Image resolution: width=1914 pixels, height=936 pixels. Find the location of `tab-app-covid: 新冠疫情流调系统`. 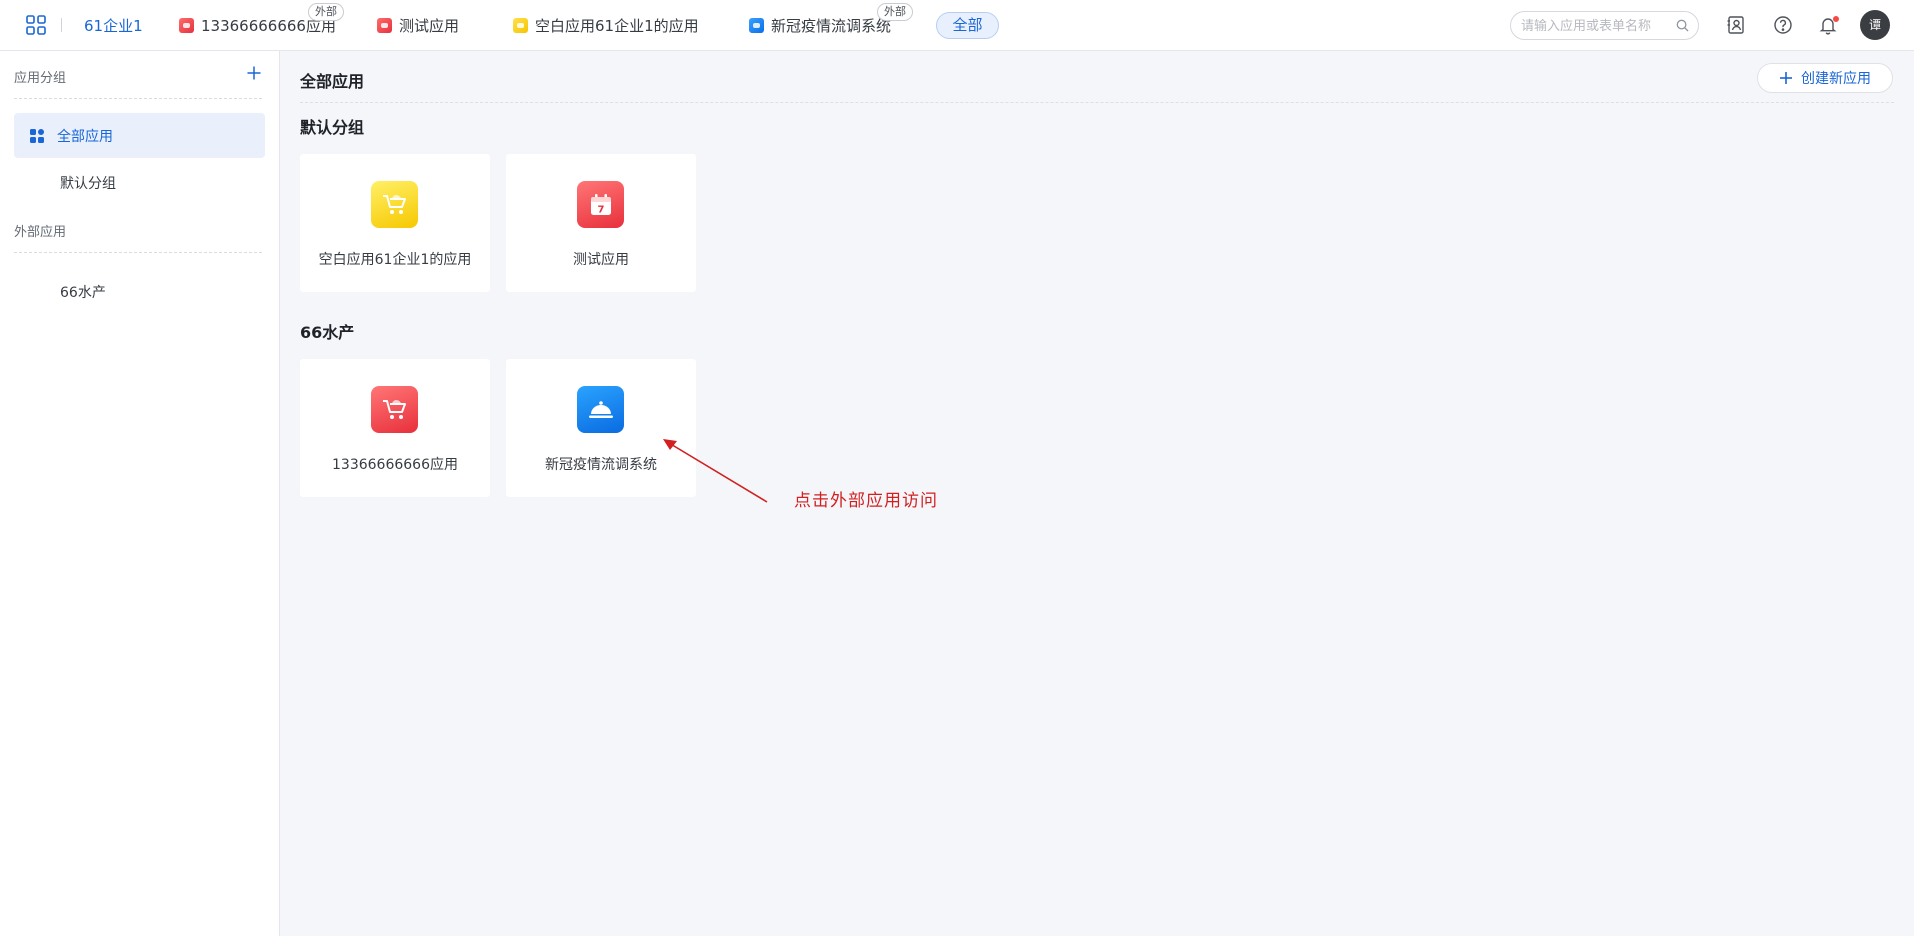

tab-app-covid: 新冠疫情流调系统 is located at coordinates (820, 25).